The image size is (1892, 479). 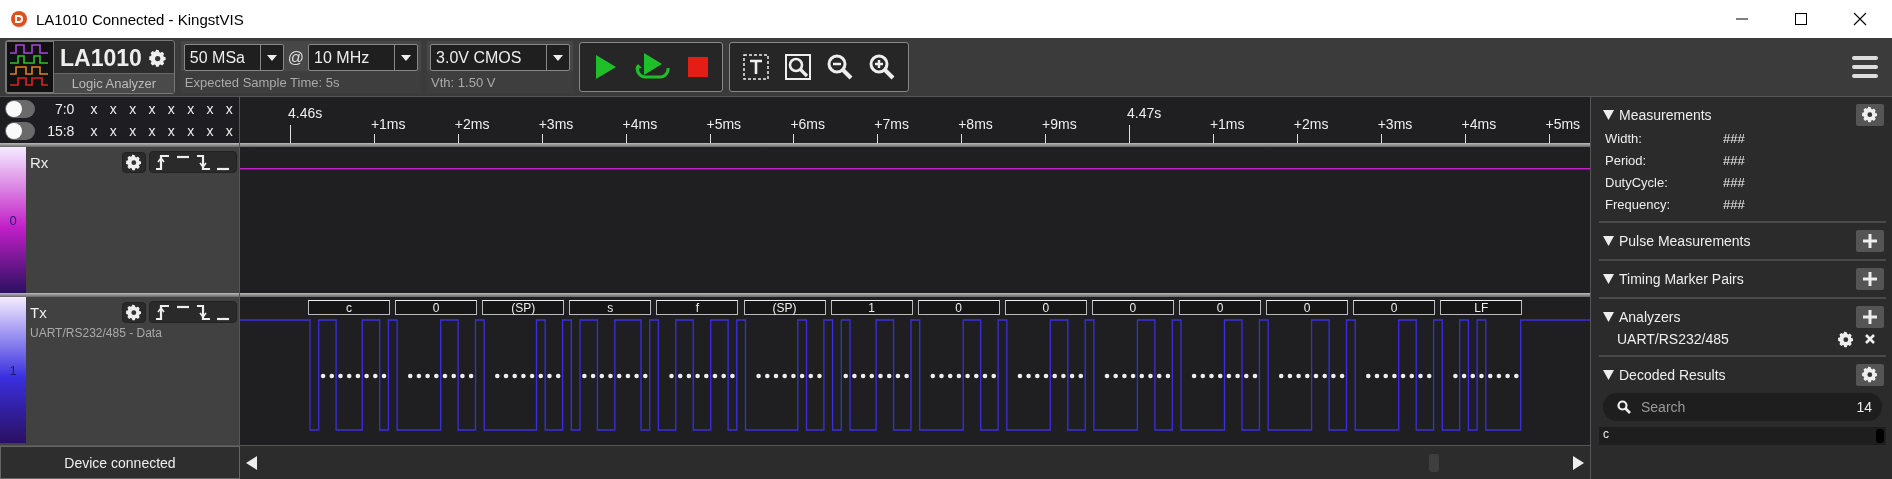 I want to click on app-logo-icon, so click(x=19, y=19).